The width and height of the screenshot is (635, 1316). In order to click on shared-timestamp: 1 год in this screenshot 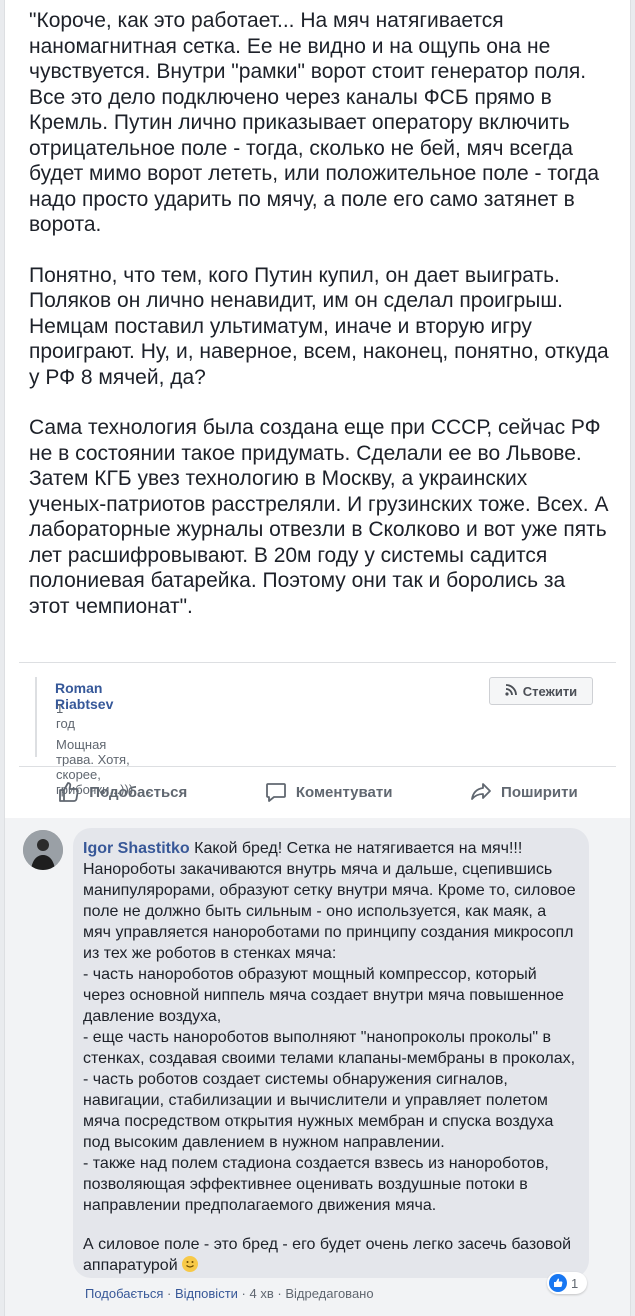, I will do `click(65, 716)`.